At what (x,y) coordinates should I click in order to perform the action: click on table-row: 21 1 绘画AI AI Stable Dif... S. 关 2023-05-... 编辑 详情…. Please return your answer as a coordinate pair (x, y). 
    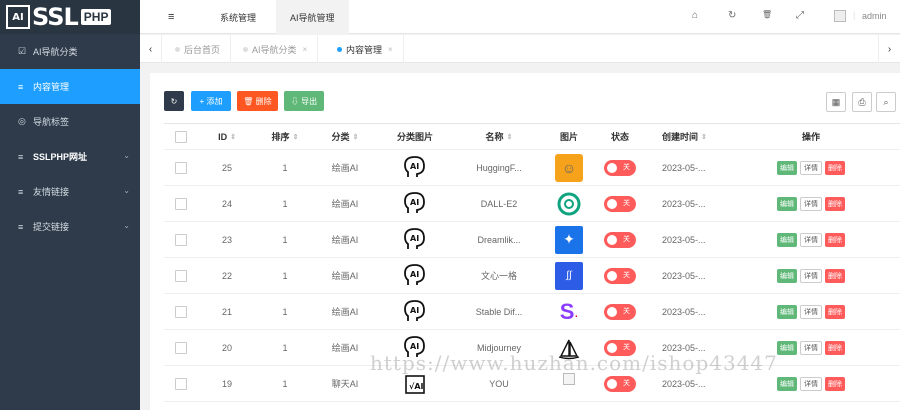
    Looking at the image, I should click on (532, 312).